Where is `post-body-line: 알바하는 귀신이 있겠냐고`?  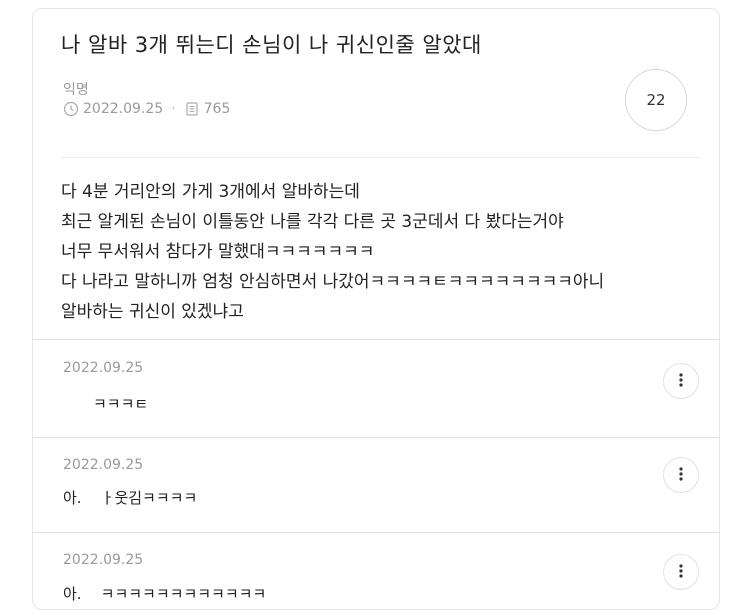
post-body-line: 알바하는 귀신이 있겠냐고 is located at coordinates (152, 312).